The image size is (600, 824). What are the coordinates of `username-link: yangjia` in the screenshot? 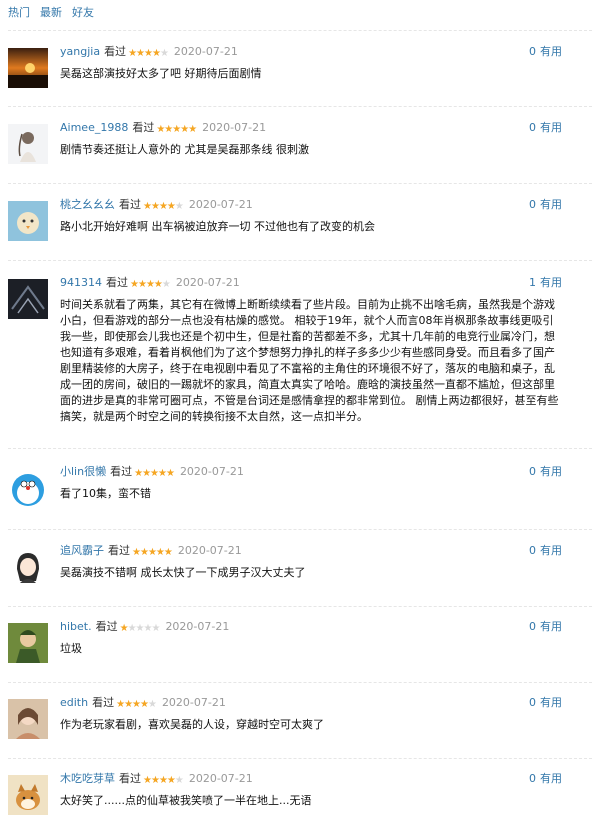 It's located at (80, 51).